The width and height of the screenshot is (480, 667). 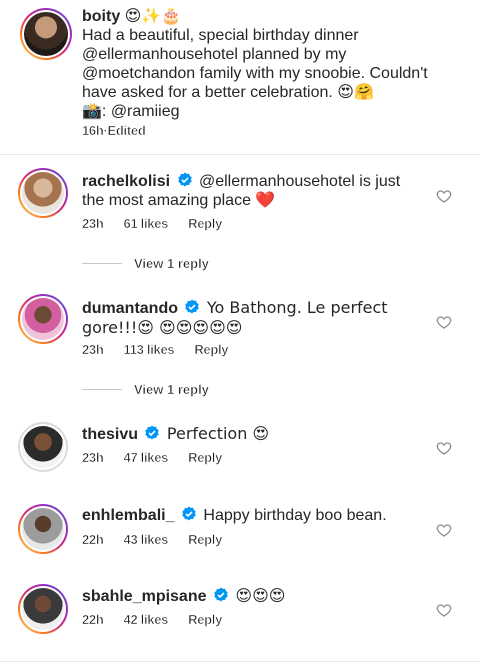 I want to click on caption-username: boity, so click(x=101, y=16).